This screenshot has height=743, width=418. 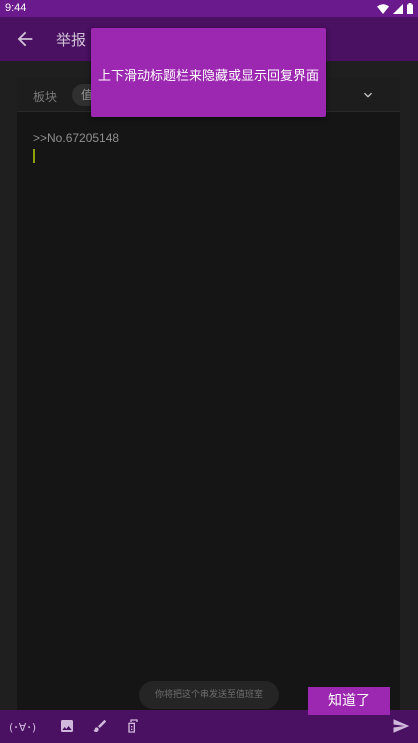 What do you see at coordinates (16, 8) in the screenshot?
I see `status-time: 9:44` at bounding box center [16, 8].